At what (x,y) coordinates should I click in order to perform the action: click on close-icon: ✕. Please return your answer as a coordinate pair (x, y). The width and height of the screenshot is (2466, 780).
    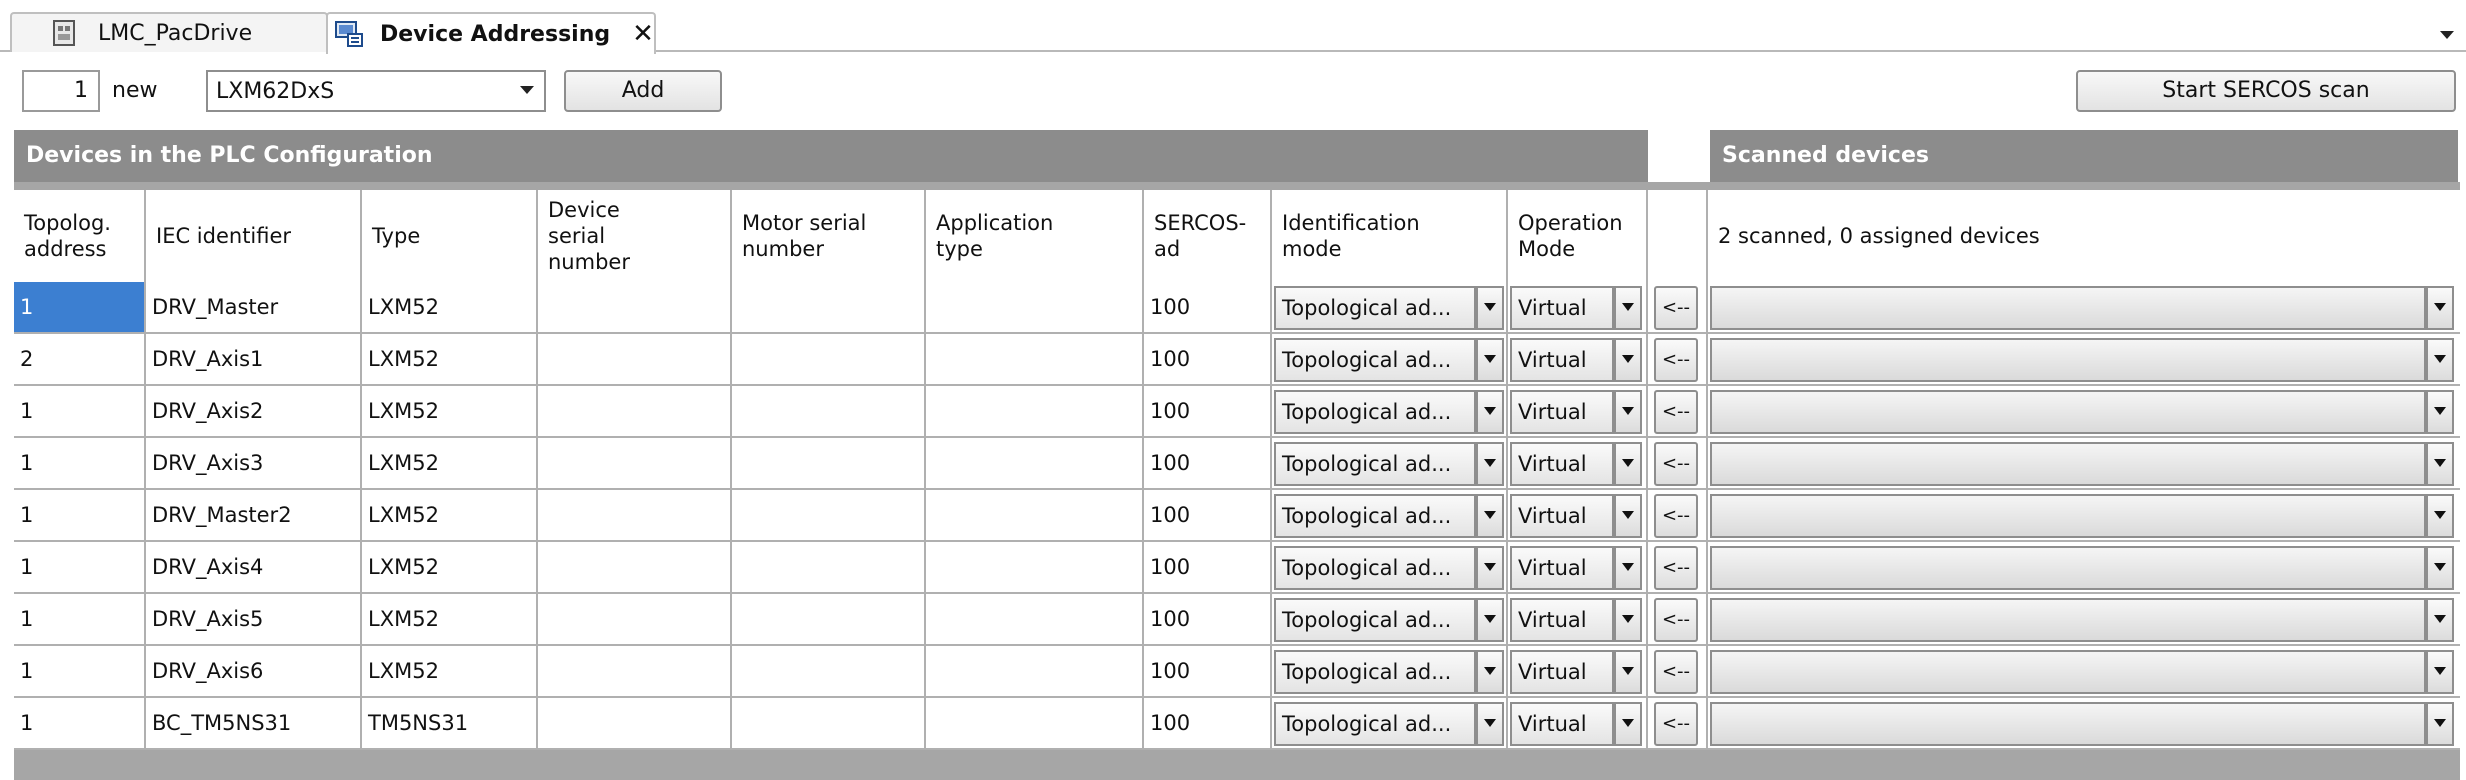
    Looking at the image, I should click on (643, 34).